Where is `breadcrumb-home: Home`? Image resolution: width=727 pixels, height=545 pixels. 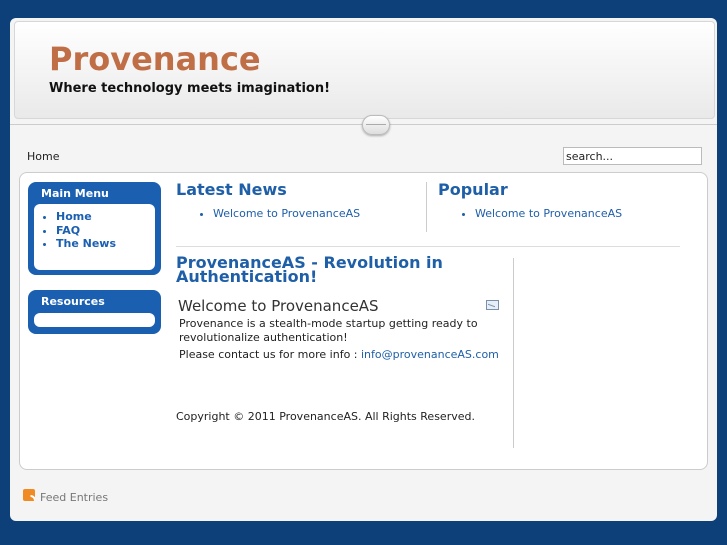
breadcrumb-home: Home is located at coordinates (43, 156).